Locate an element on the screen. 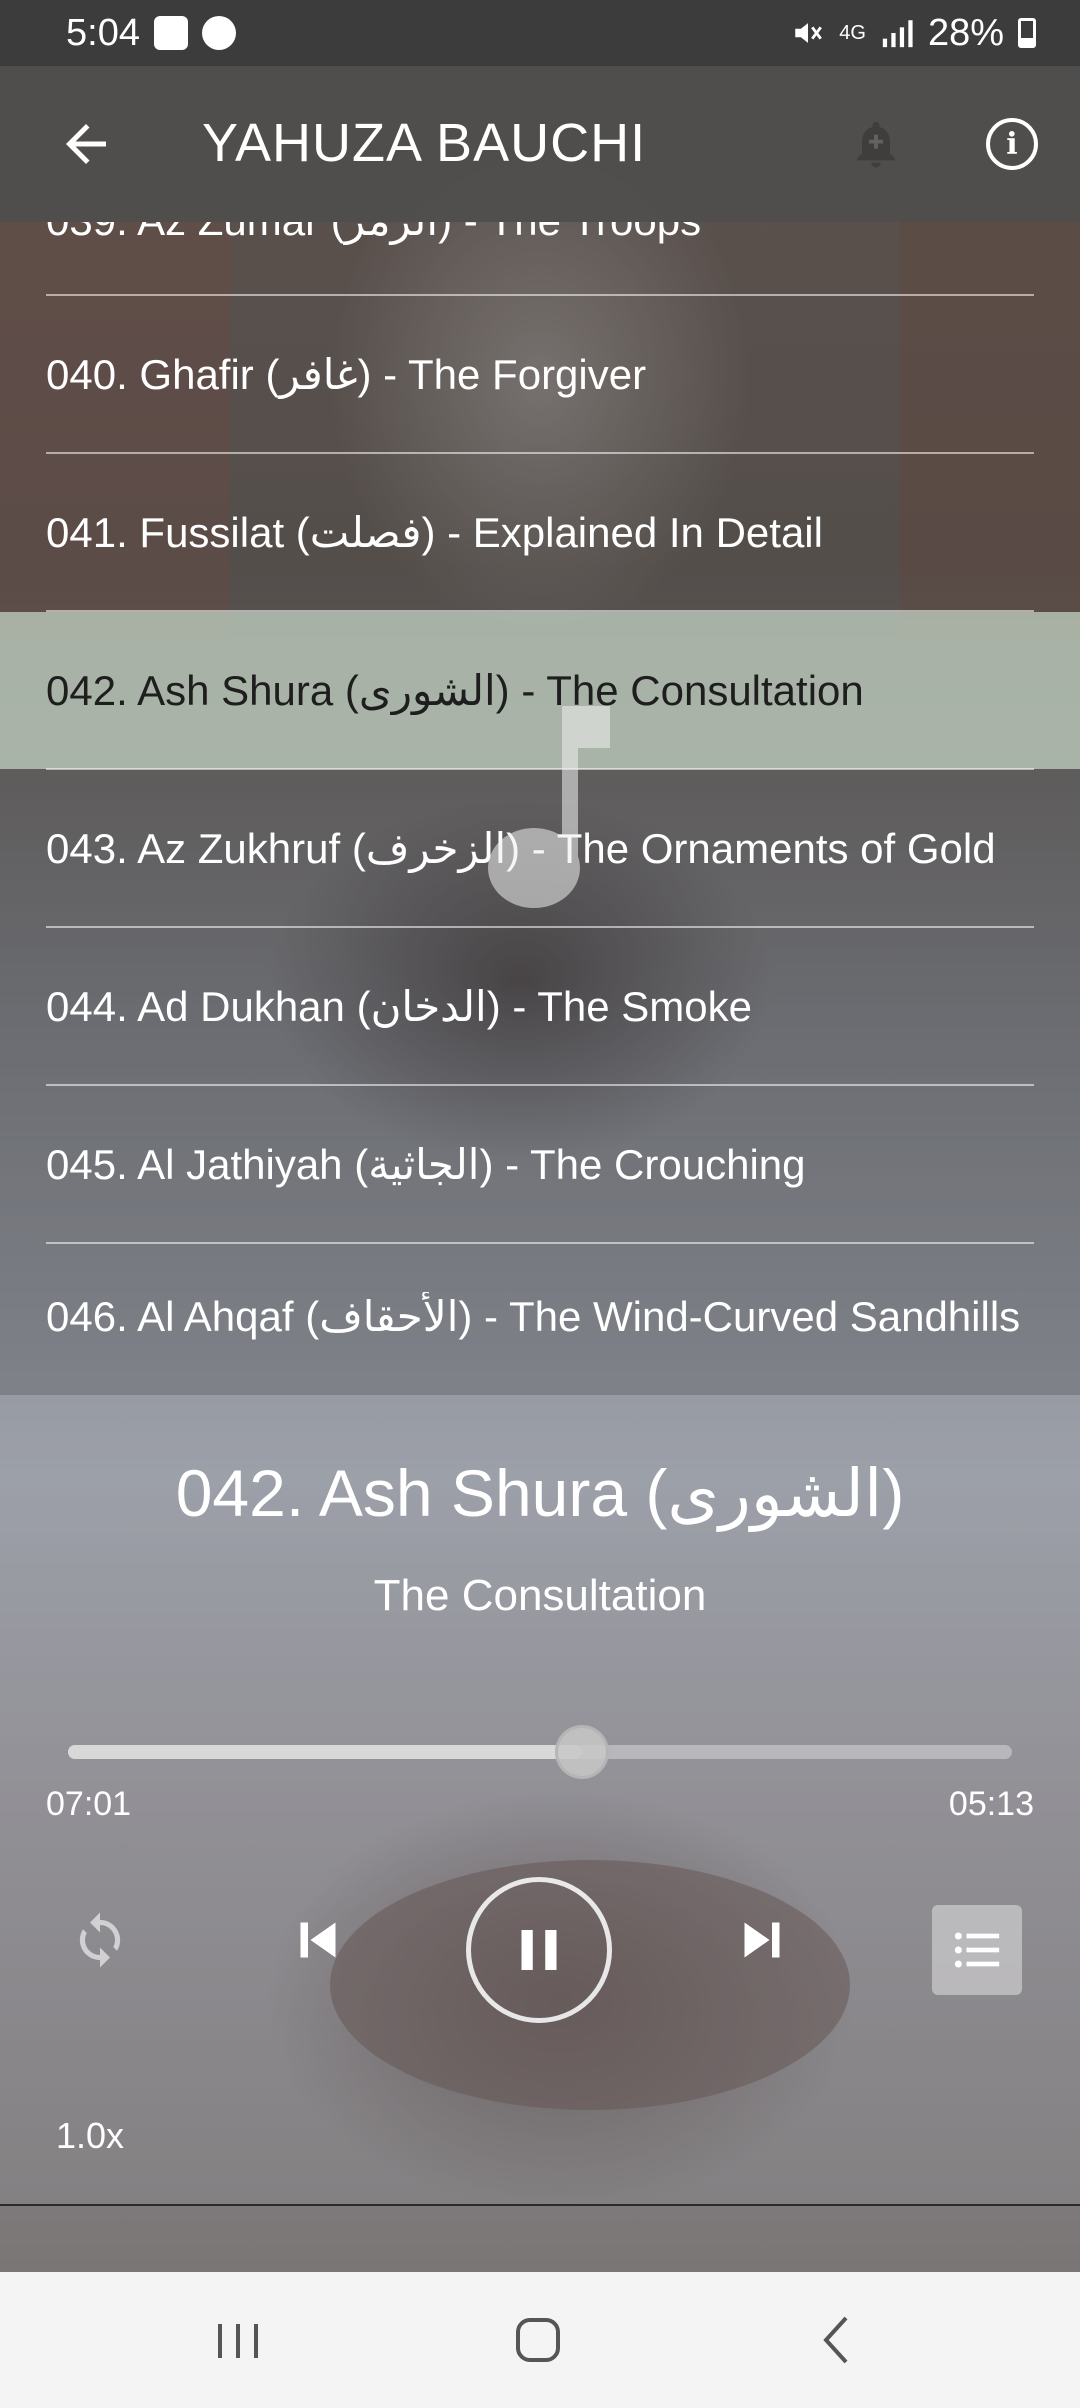  previous-button is located at coordinates (318, 1940).